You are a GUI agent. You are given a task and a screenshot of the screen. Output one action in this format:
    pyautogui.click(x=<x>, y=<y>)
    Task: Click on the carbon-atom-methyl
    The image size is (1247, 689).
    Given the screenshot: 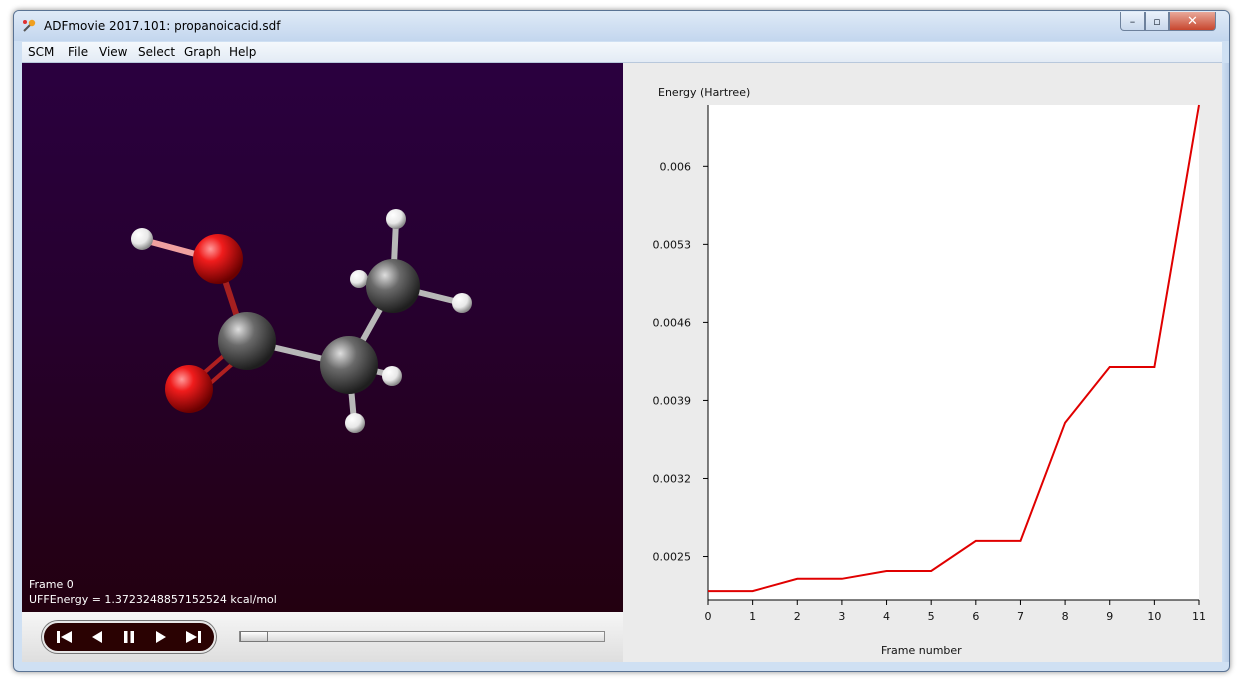 What is the action you would take?
    pyautogui.click(x=393, y=286)
    